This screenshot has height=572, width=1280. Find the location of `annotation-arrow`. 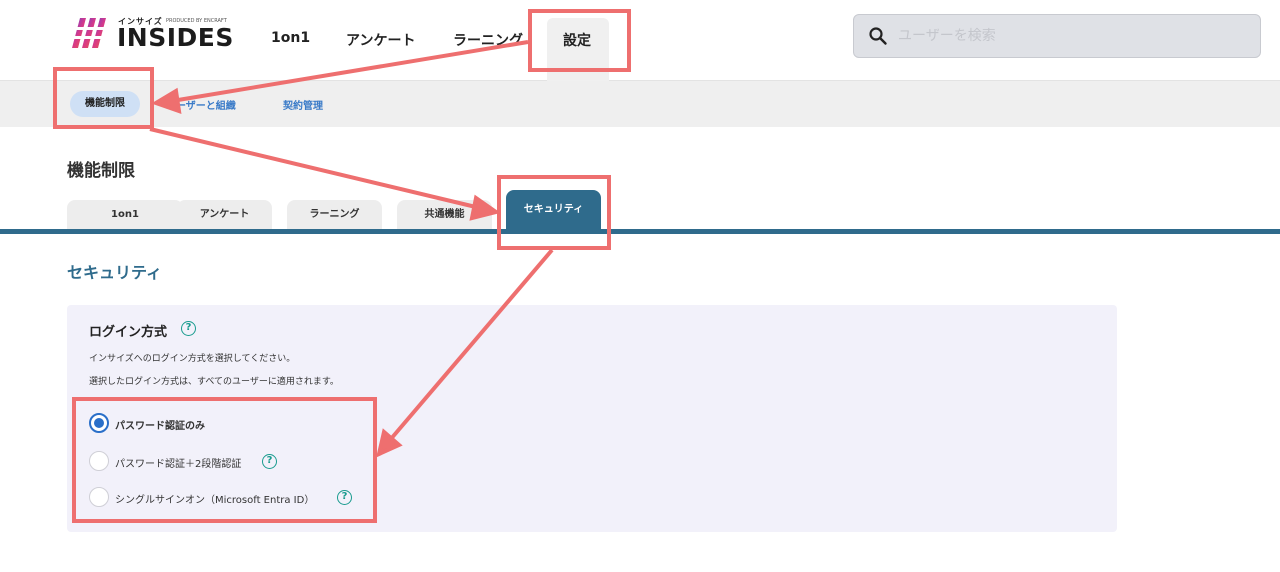

annotation-arrow is located at coordinates (315, 168).